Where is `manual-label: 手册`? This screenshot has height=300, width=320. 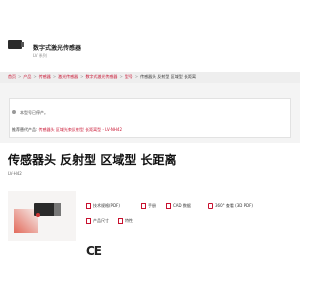 manual-label: 手册 is located at coordinates (152, 205).